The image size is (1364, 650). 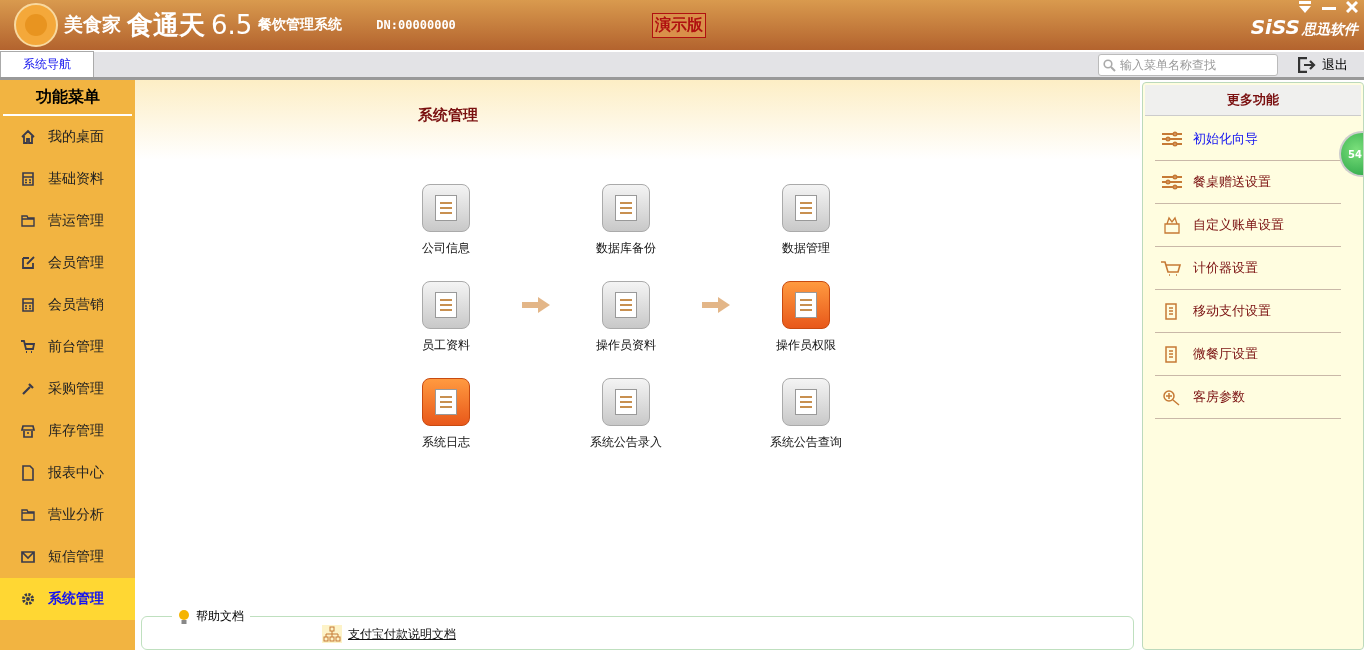 I want to click on sitemap-icon, so click(x=332, y=634).